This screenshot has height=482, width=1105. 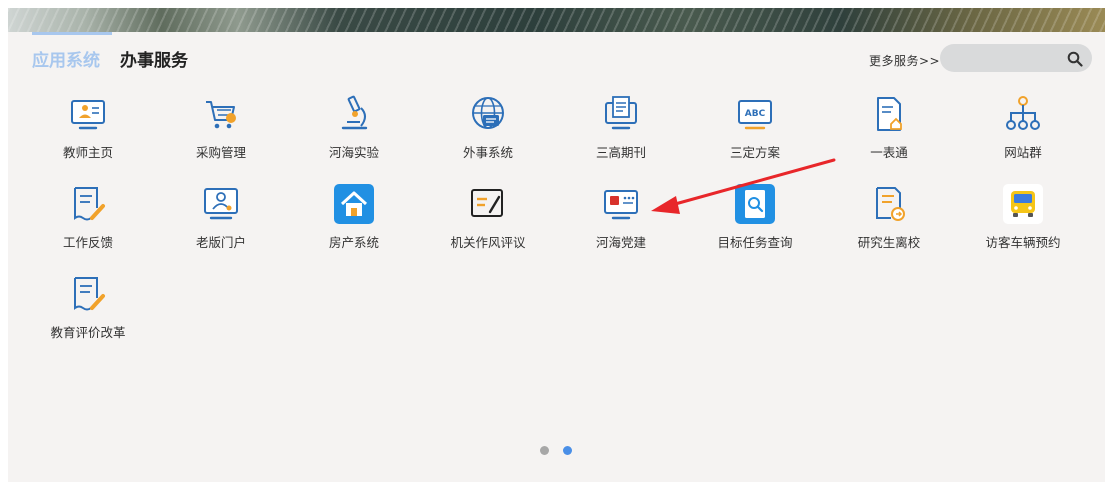 What do you see at coordinates (1023, 204) in the screenshot?
I see `bus-icon` at bounding box center [1023, 204].